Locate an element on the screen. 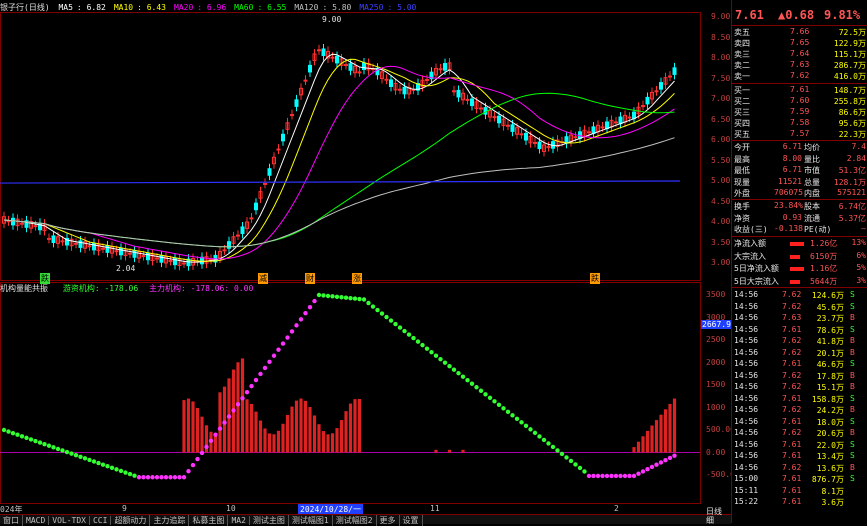 This screenshot has height=526, width=867. flow-pct: 13% is located at coordinates (858, 242).